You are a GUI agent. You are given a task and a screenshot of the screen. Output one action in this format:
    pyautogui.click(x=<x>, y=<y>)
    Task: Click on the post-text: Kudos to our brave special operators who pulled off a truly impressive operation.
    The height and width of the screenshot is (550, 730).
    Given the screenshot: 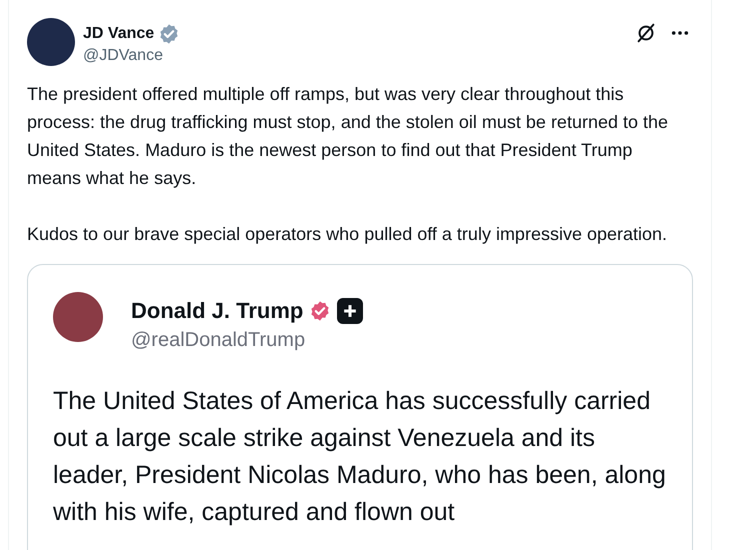 What is the action you would take?
    pyautogui.click(x=347, y=234)
    